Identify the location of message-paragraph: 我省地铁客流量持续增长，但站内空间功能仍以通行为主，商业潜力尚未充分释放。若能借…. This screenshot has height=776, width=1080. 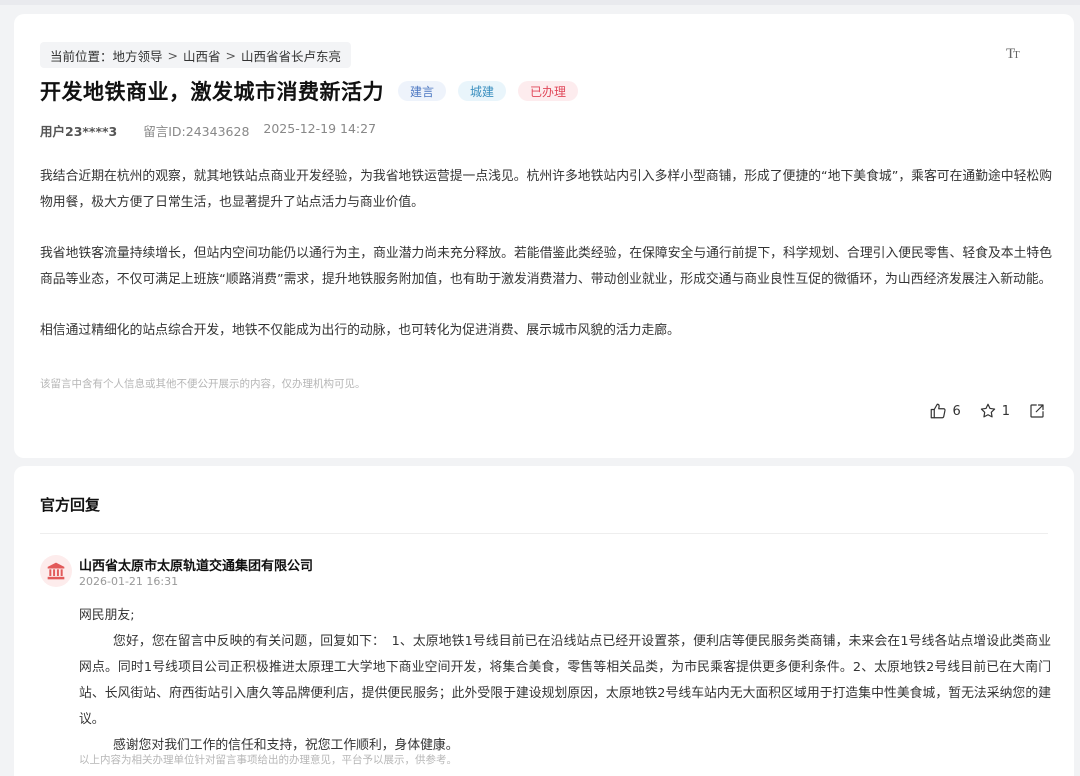
(546, 266).